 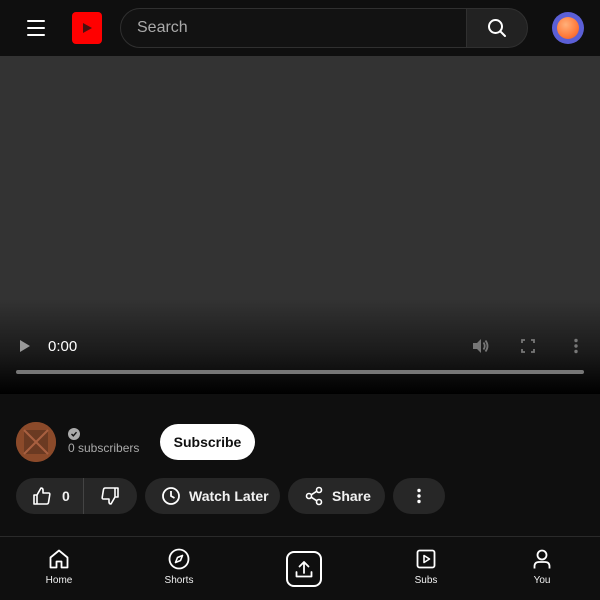 What do you see at coordinates (542, 580) in the screenshot?
I see `nav-you-label: You` at bounding box center [542, 580].